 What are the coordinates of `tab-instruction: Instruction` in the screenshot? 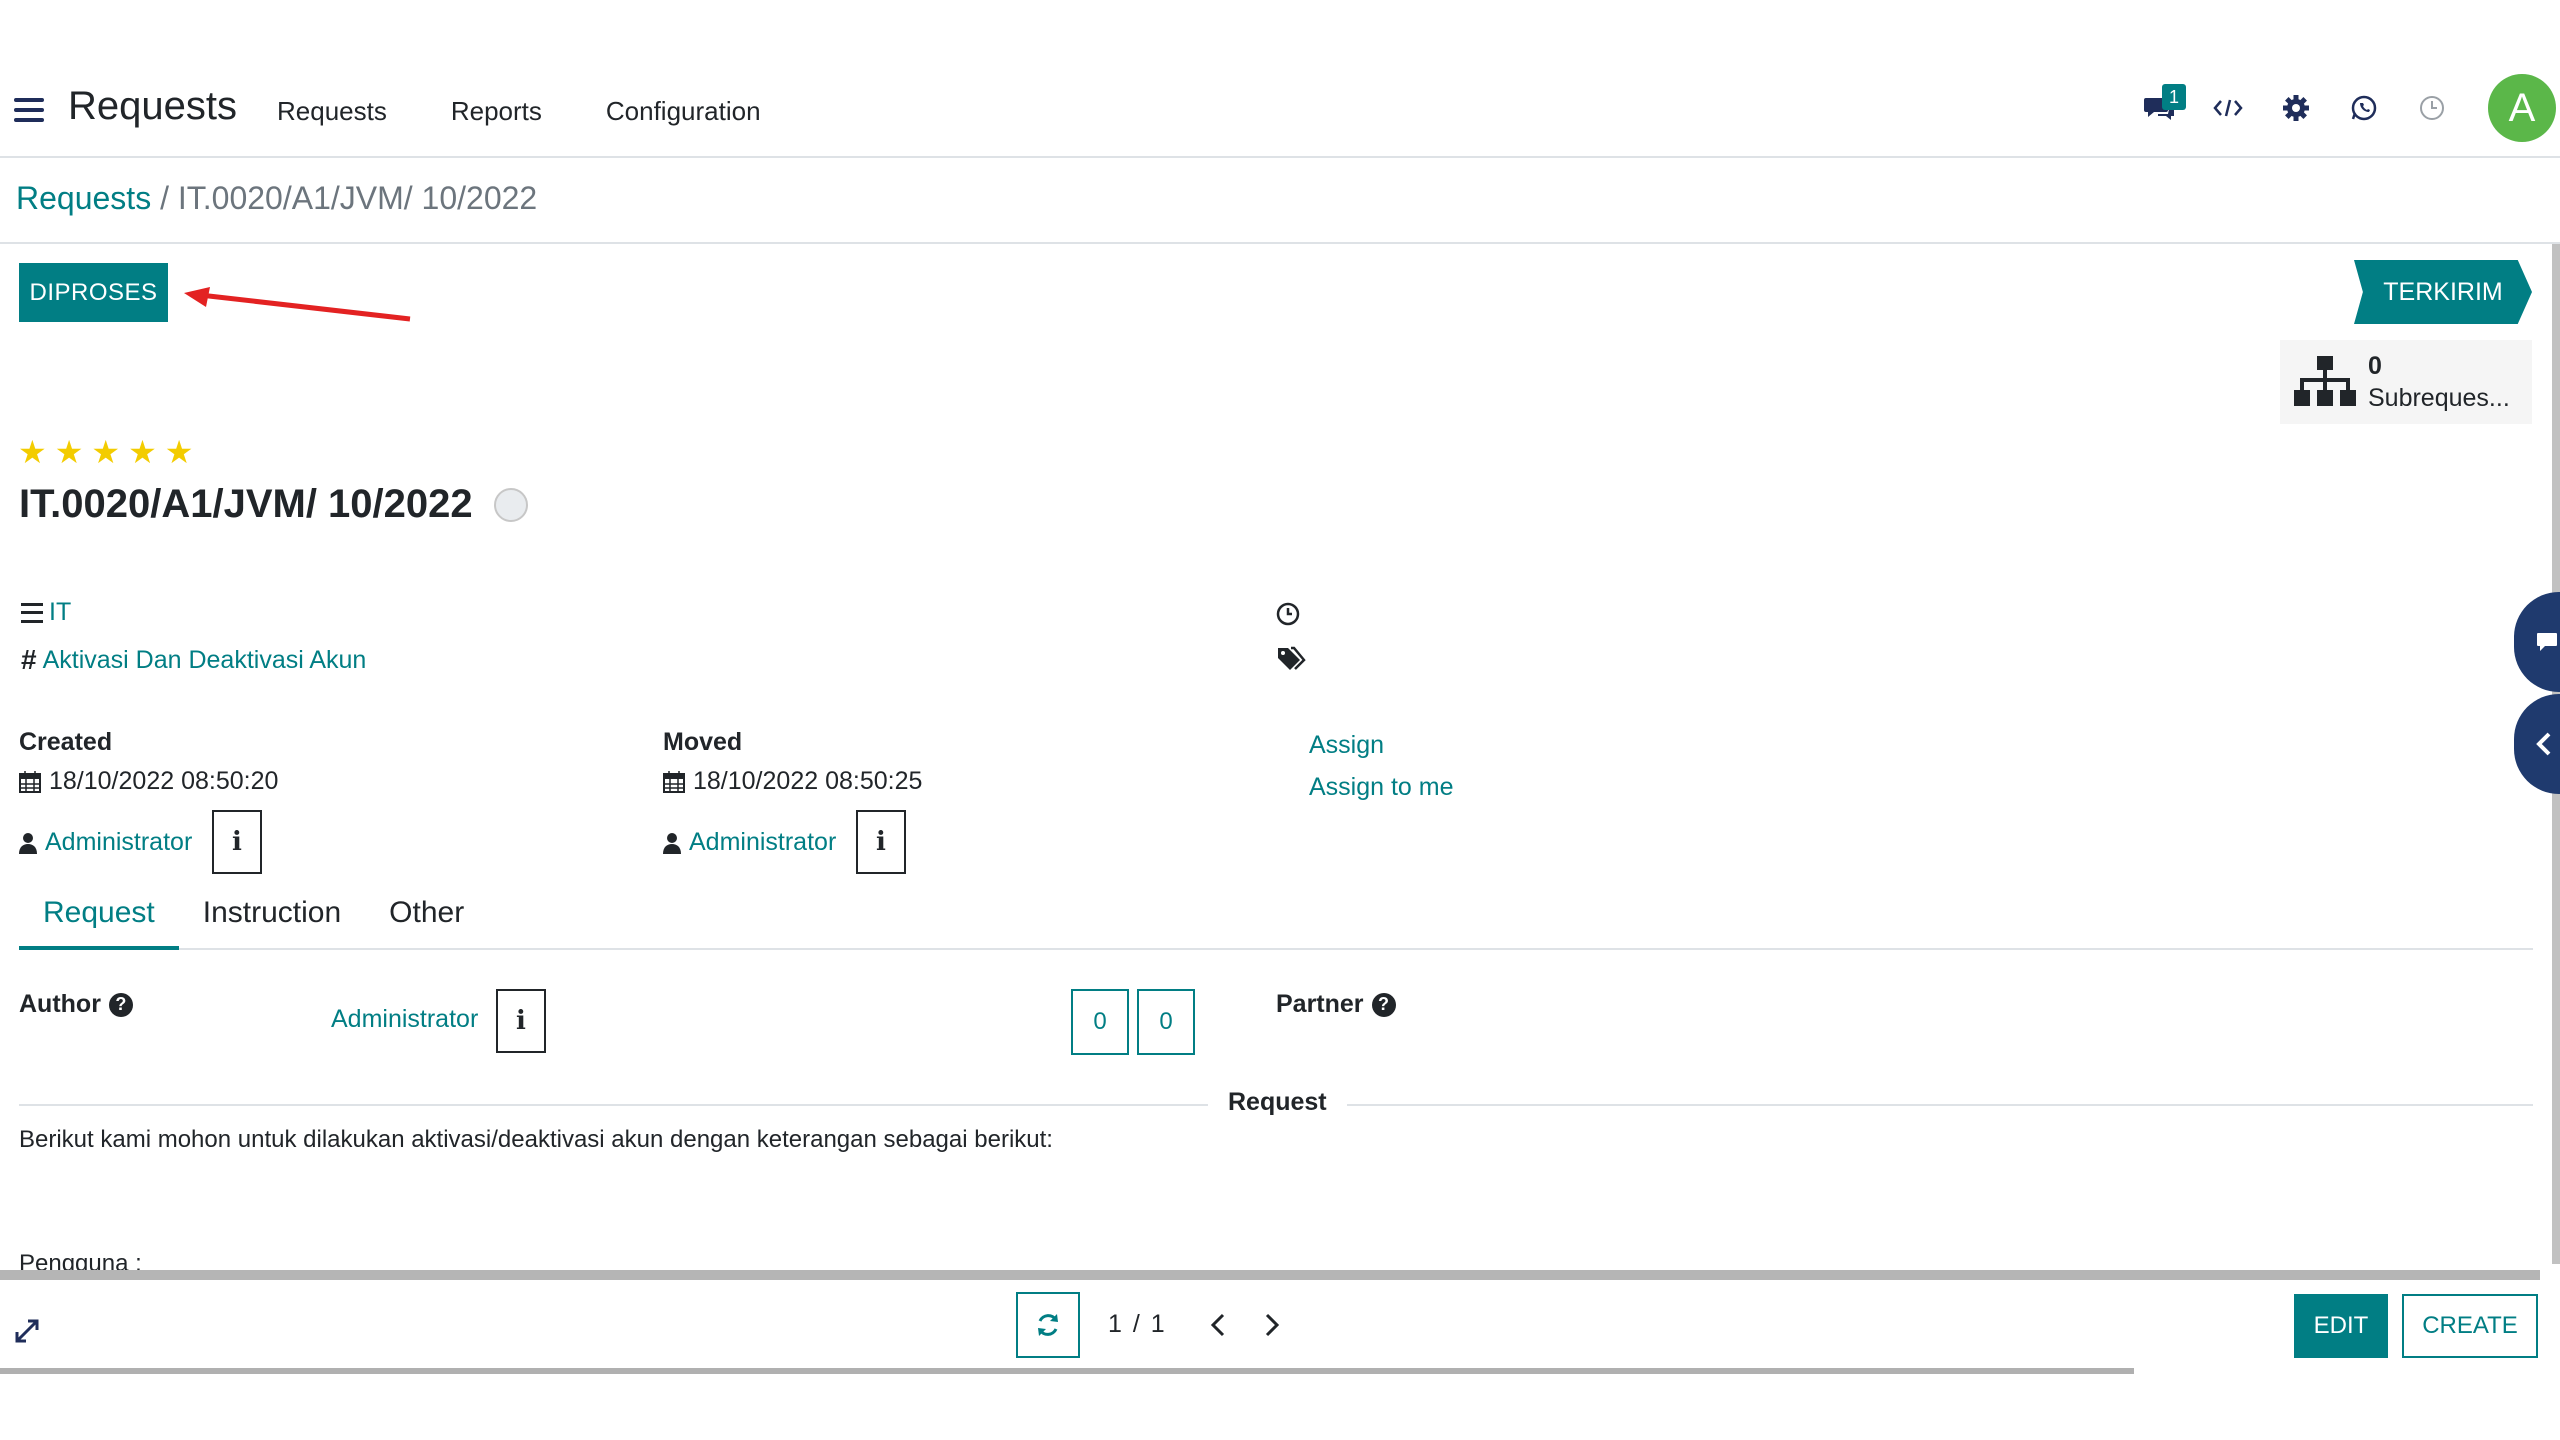 It's located at (272, 917).